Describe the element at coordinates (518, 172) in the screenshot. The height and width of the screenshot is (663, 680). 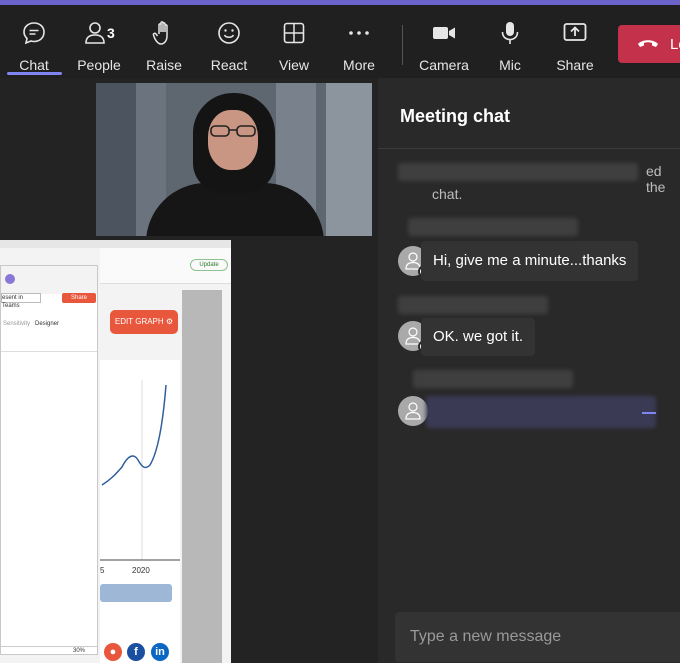
I see `redacted-text` at that location.